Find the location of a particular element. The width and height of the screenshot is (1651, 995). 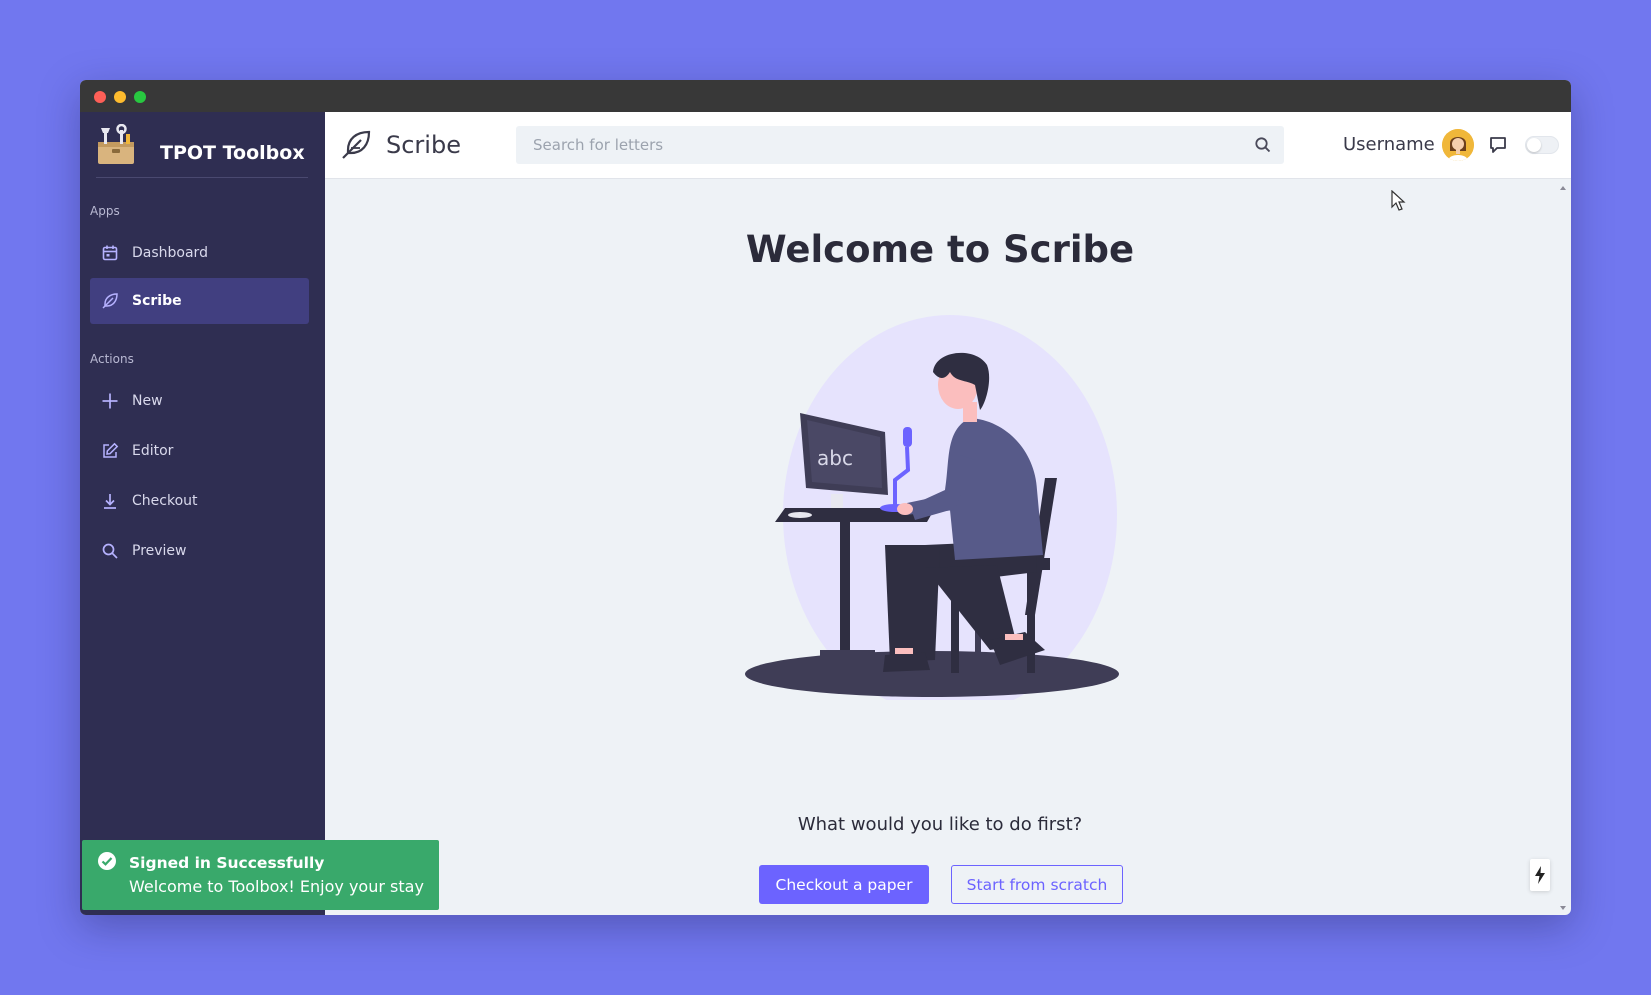

search-input is located at coordinates (876, 145).